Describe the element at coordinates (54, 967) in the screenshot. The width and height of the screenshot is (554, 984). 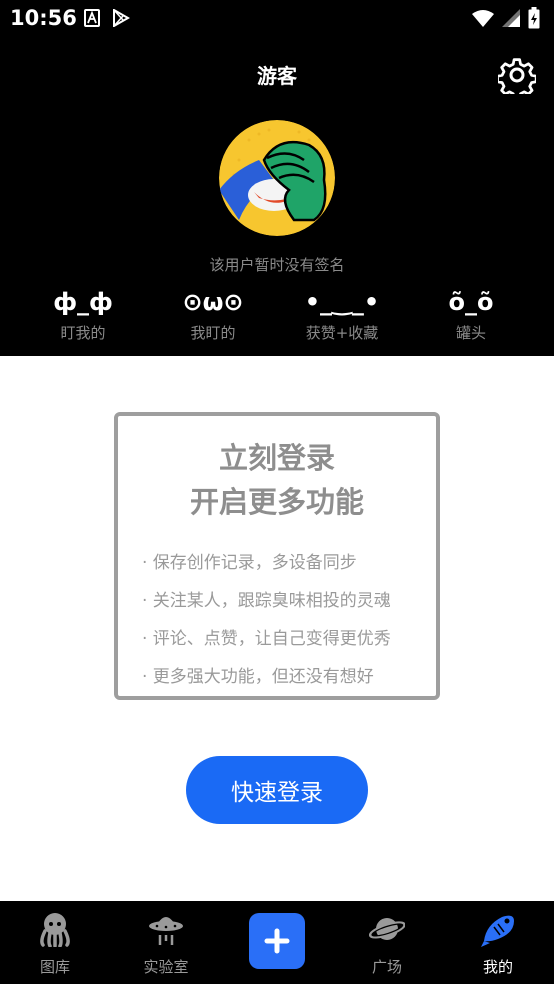
I see `nav-label: 图库` at that location.